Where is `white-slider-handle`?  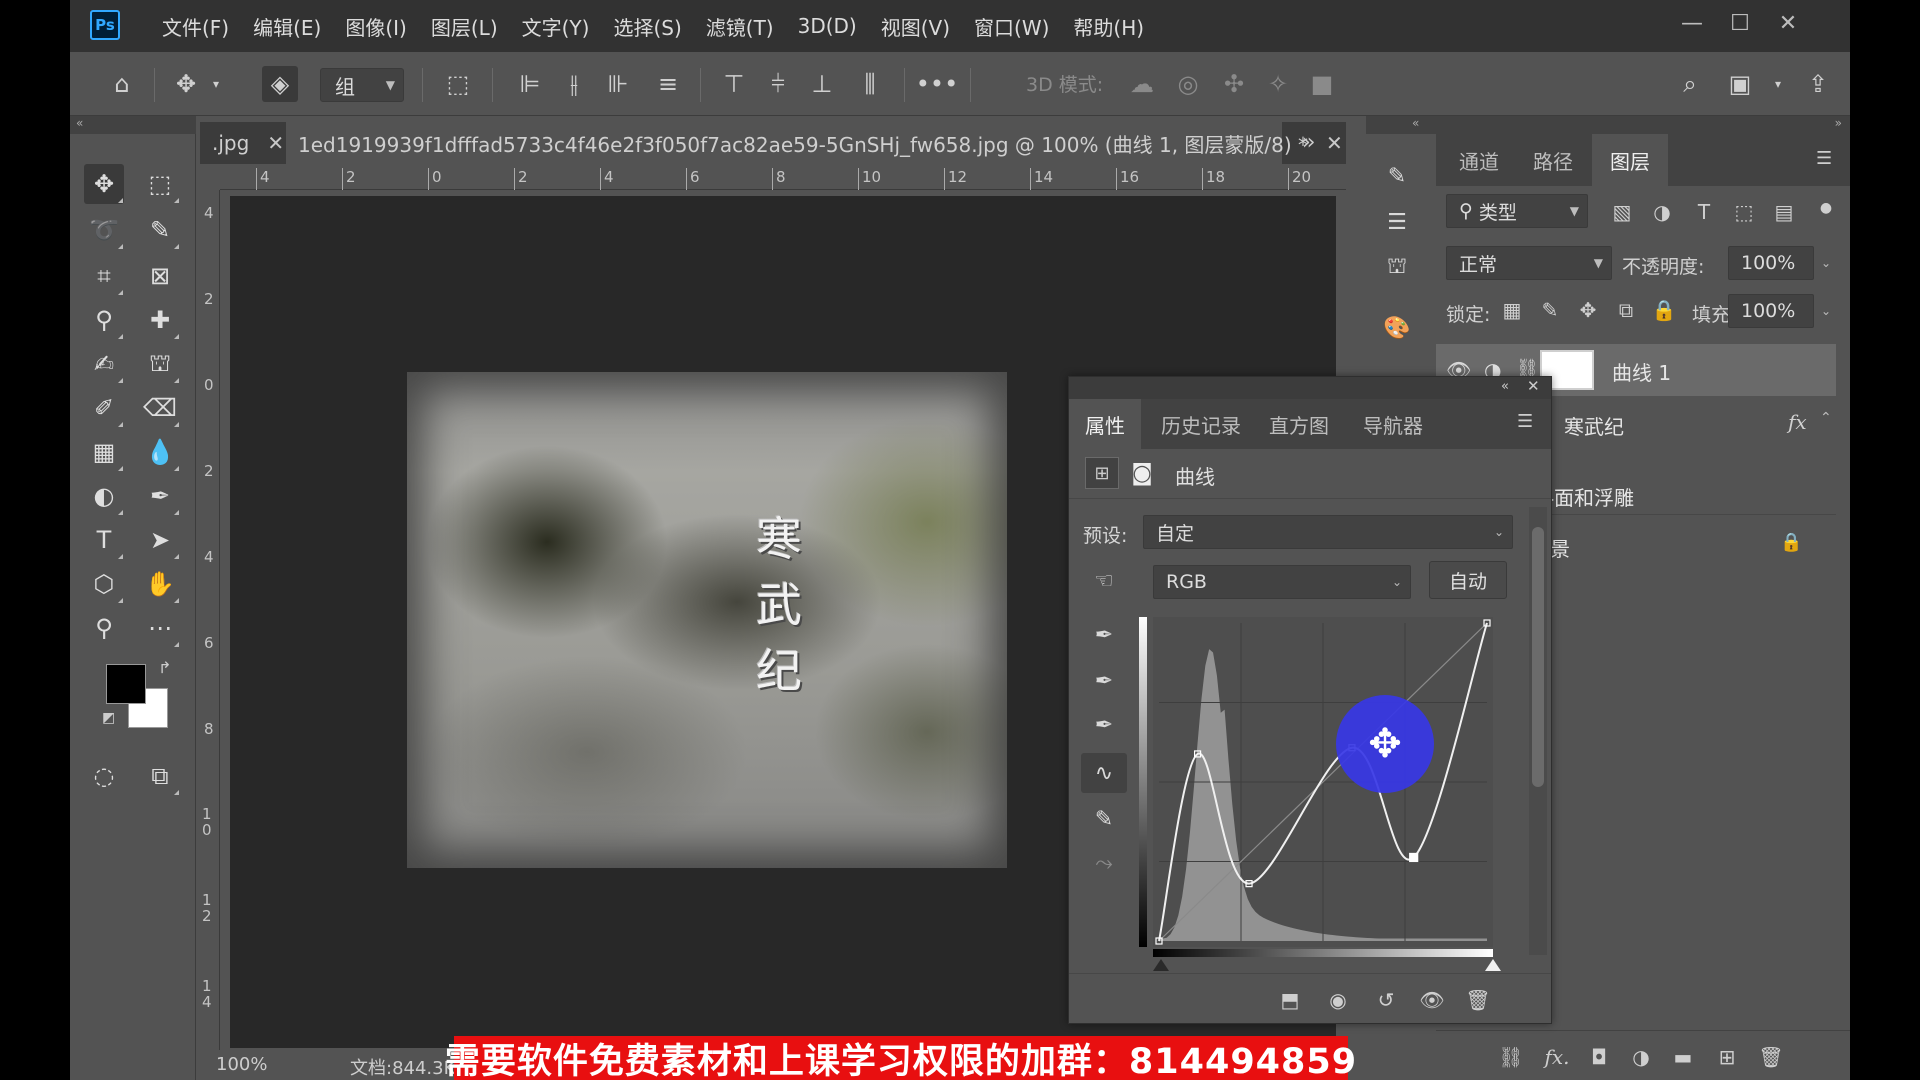 white-slider-handle is located at coordinates (1493, 965).